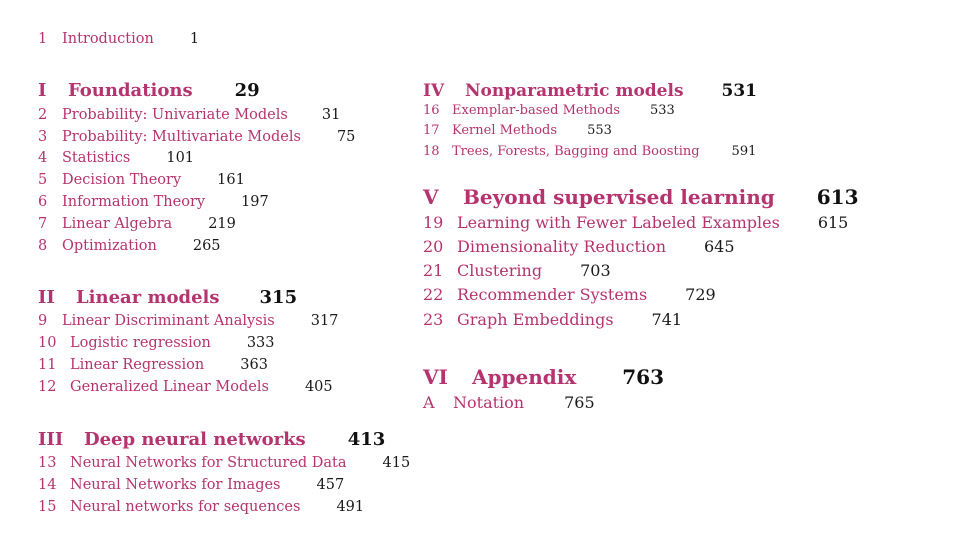 Image resolution: width=960 pixels, height=540 pixels. Describe the element at coordinates (330, 485) in the screenshot. I see `chapter-page: 457` at that location.